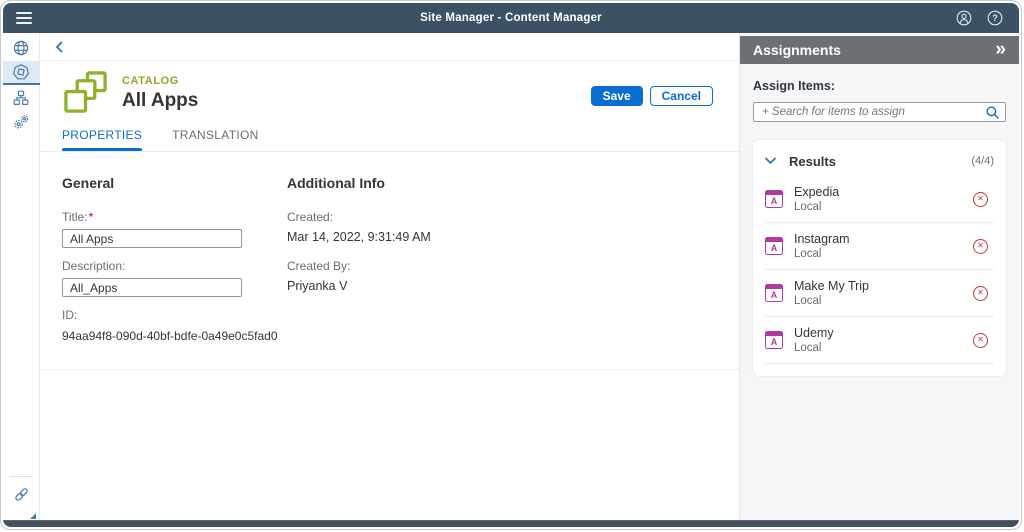  Describe the element at coordinates (681, 96) in the screenshot. I see `cancel-button: Cancel` at that location.